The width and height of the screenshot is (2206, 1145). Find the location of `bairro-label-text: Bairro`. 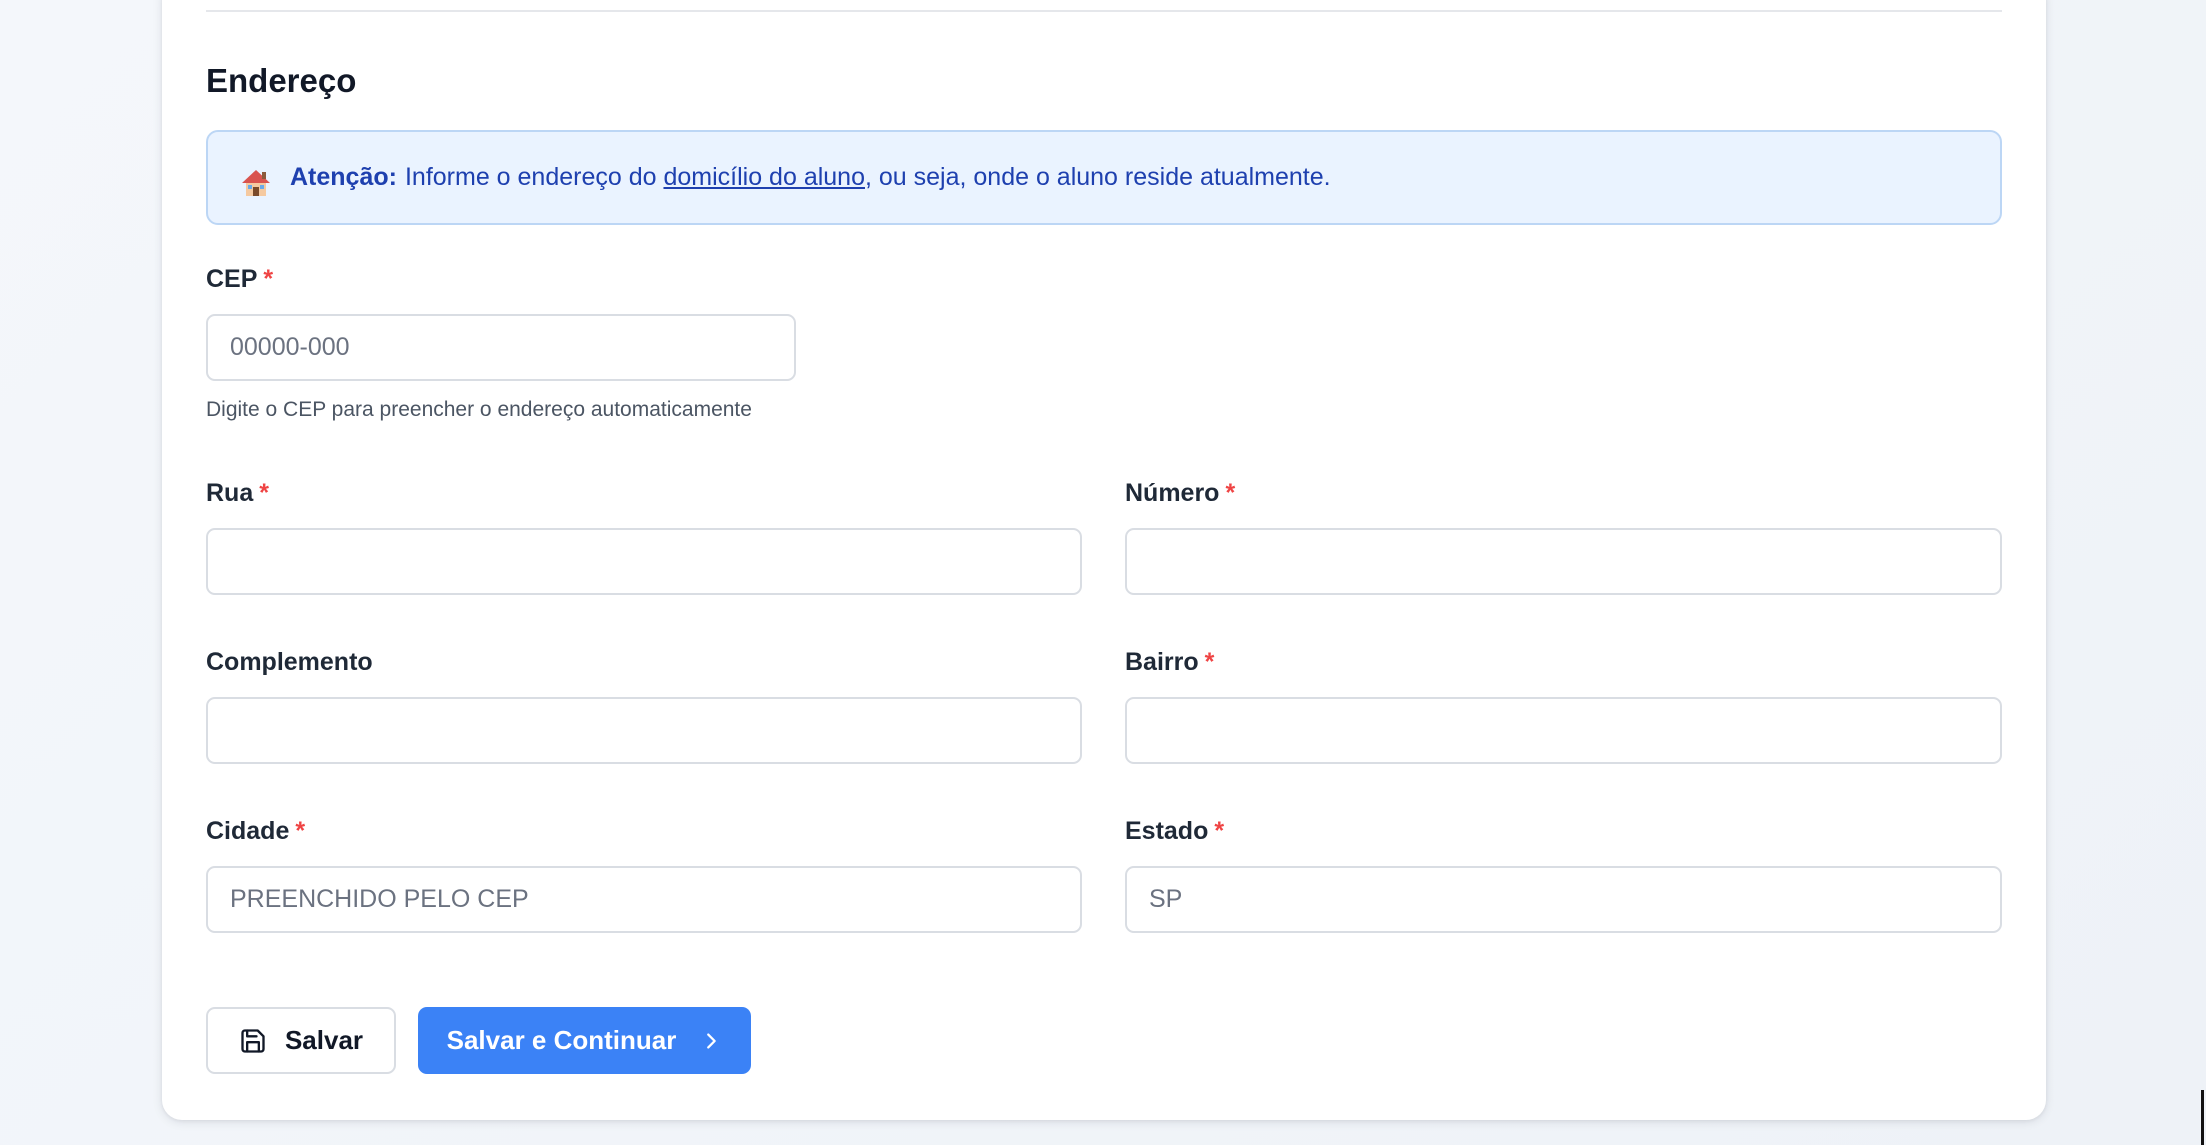

bairro-label-text: Bairro is located at coordinates (1162, 662).